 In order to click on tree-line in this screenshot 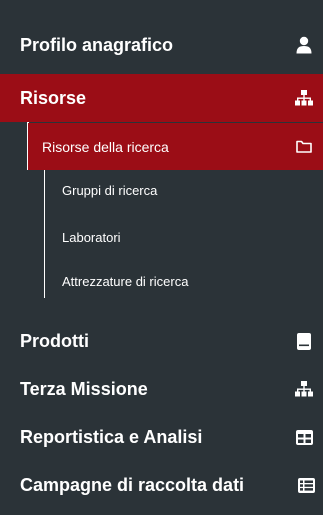, I will do `click(44, 234)`.